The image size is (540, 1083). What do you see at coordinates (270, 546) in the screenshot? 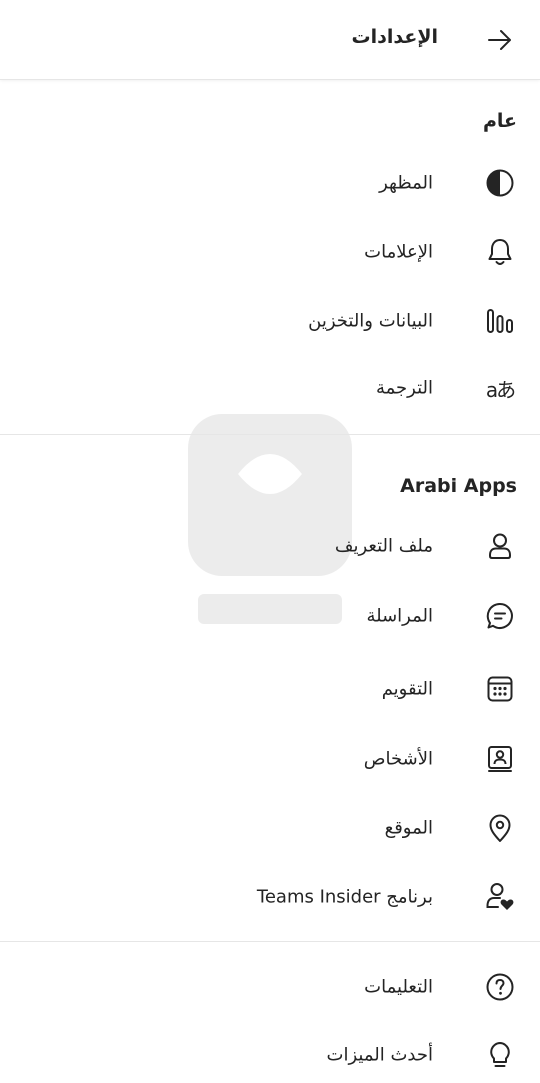
I see `settings-item-profile: ملف التعريف` at bounding box center [270, 546].